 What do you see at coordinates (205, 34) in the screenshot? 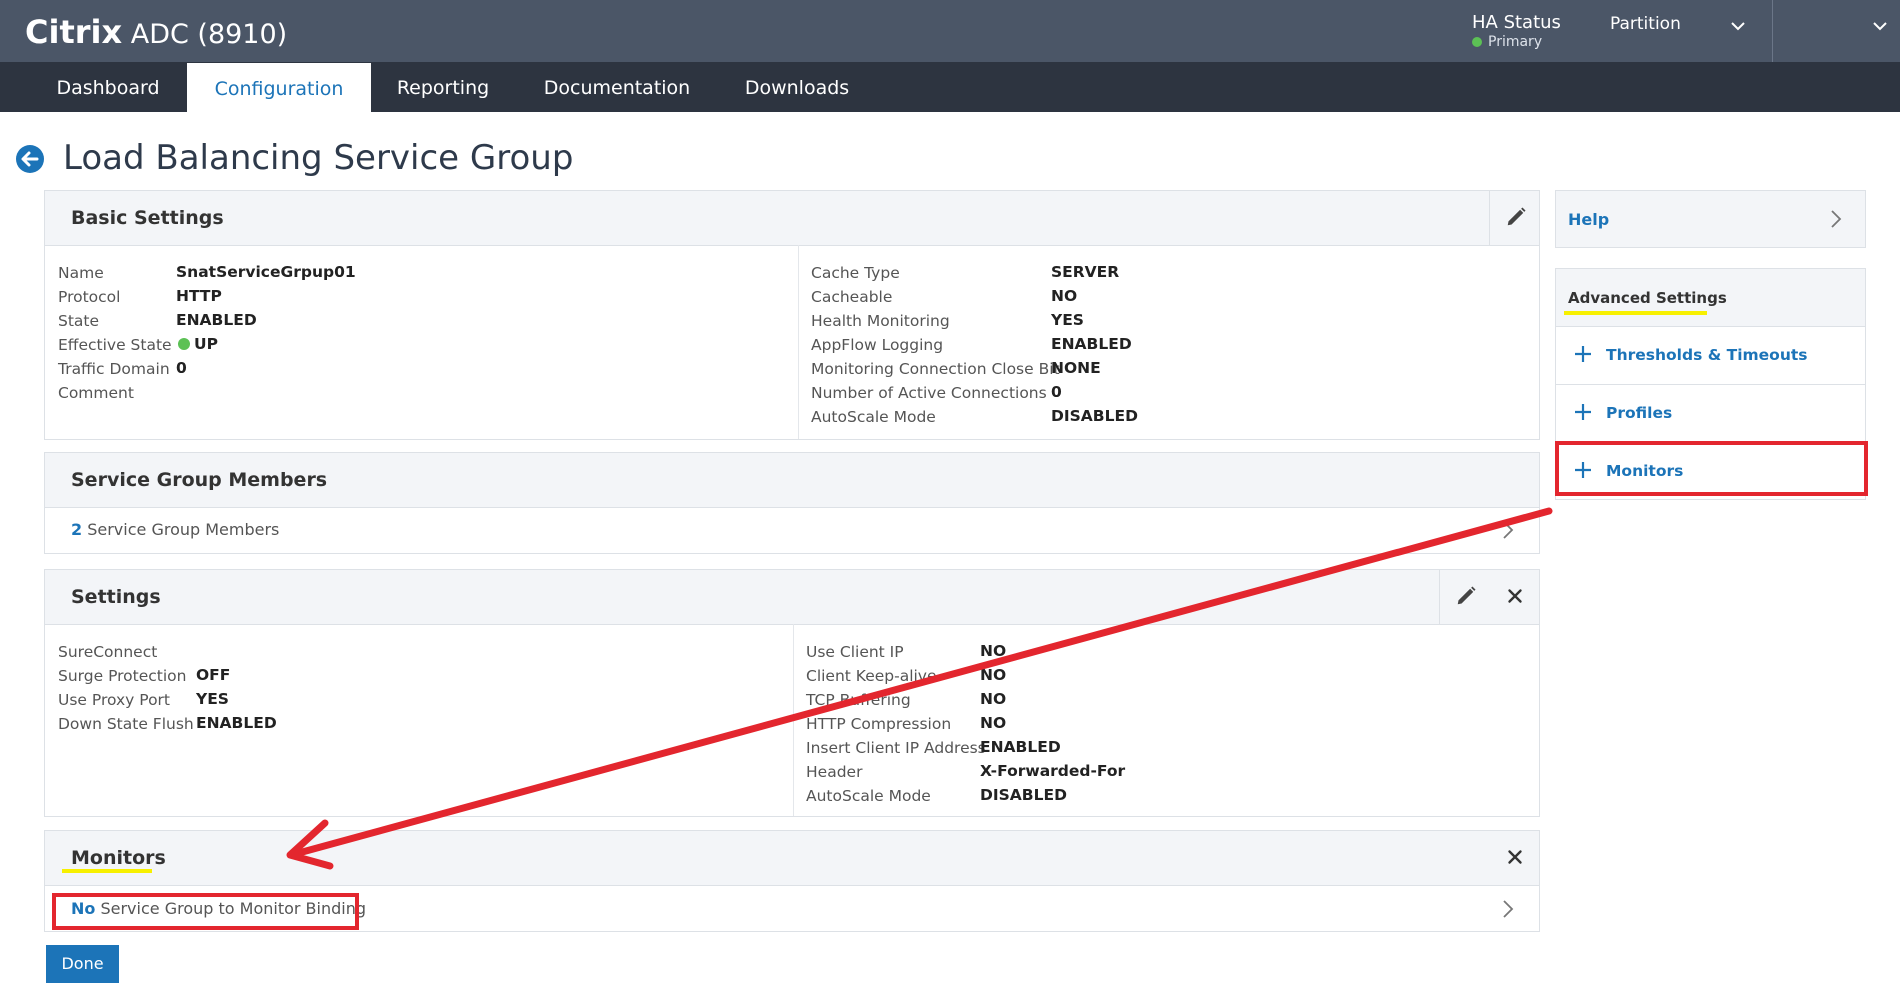
I see `brand-model: ADC (8910)` at bounding box center [205, 34].